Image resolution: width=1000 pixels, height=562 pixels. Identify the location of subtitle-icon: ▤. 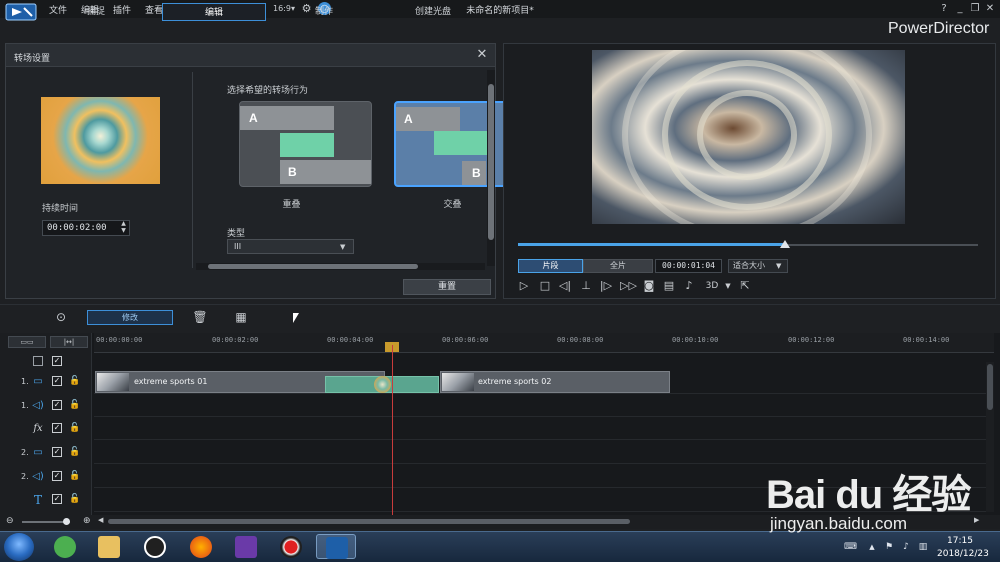
(669, 286).